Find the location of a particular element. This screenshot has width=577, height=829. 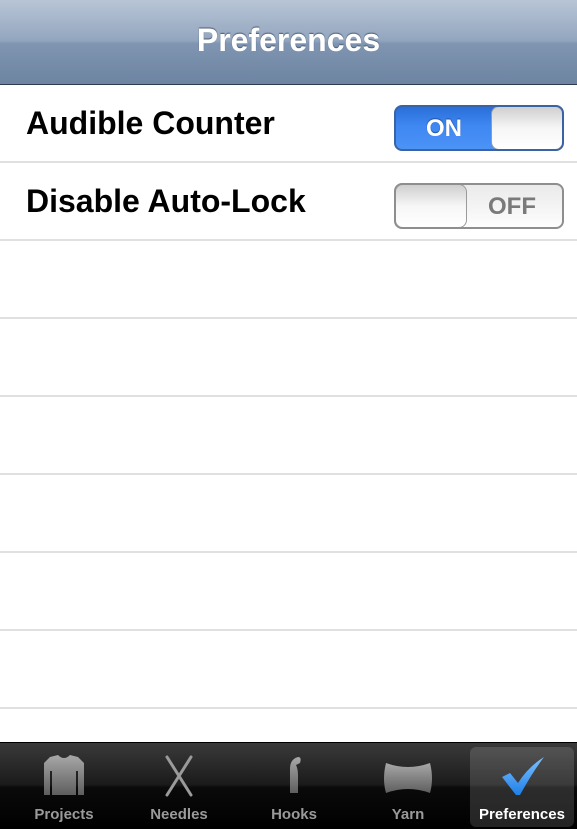

disable-auto-lock-switch: OFF is located at coordinates (479, 206).